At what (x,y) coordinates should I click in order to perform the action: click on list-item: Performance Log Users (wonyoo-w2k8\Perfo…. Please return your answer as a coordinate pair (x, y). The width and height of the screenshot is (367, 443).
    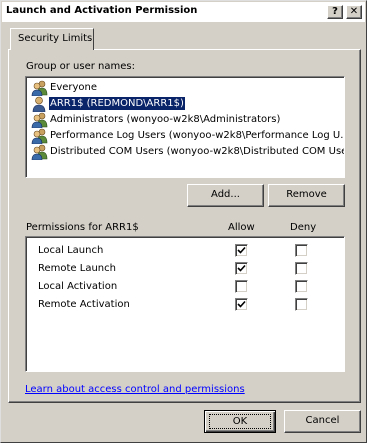
    Looking at the image, I should click on (187, 136).